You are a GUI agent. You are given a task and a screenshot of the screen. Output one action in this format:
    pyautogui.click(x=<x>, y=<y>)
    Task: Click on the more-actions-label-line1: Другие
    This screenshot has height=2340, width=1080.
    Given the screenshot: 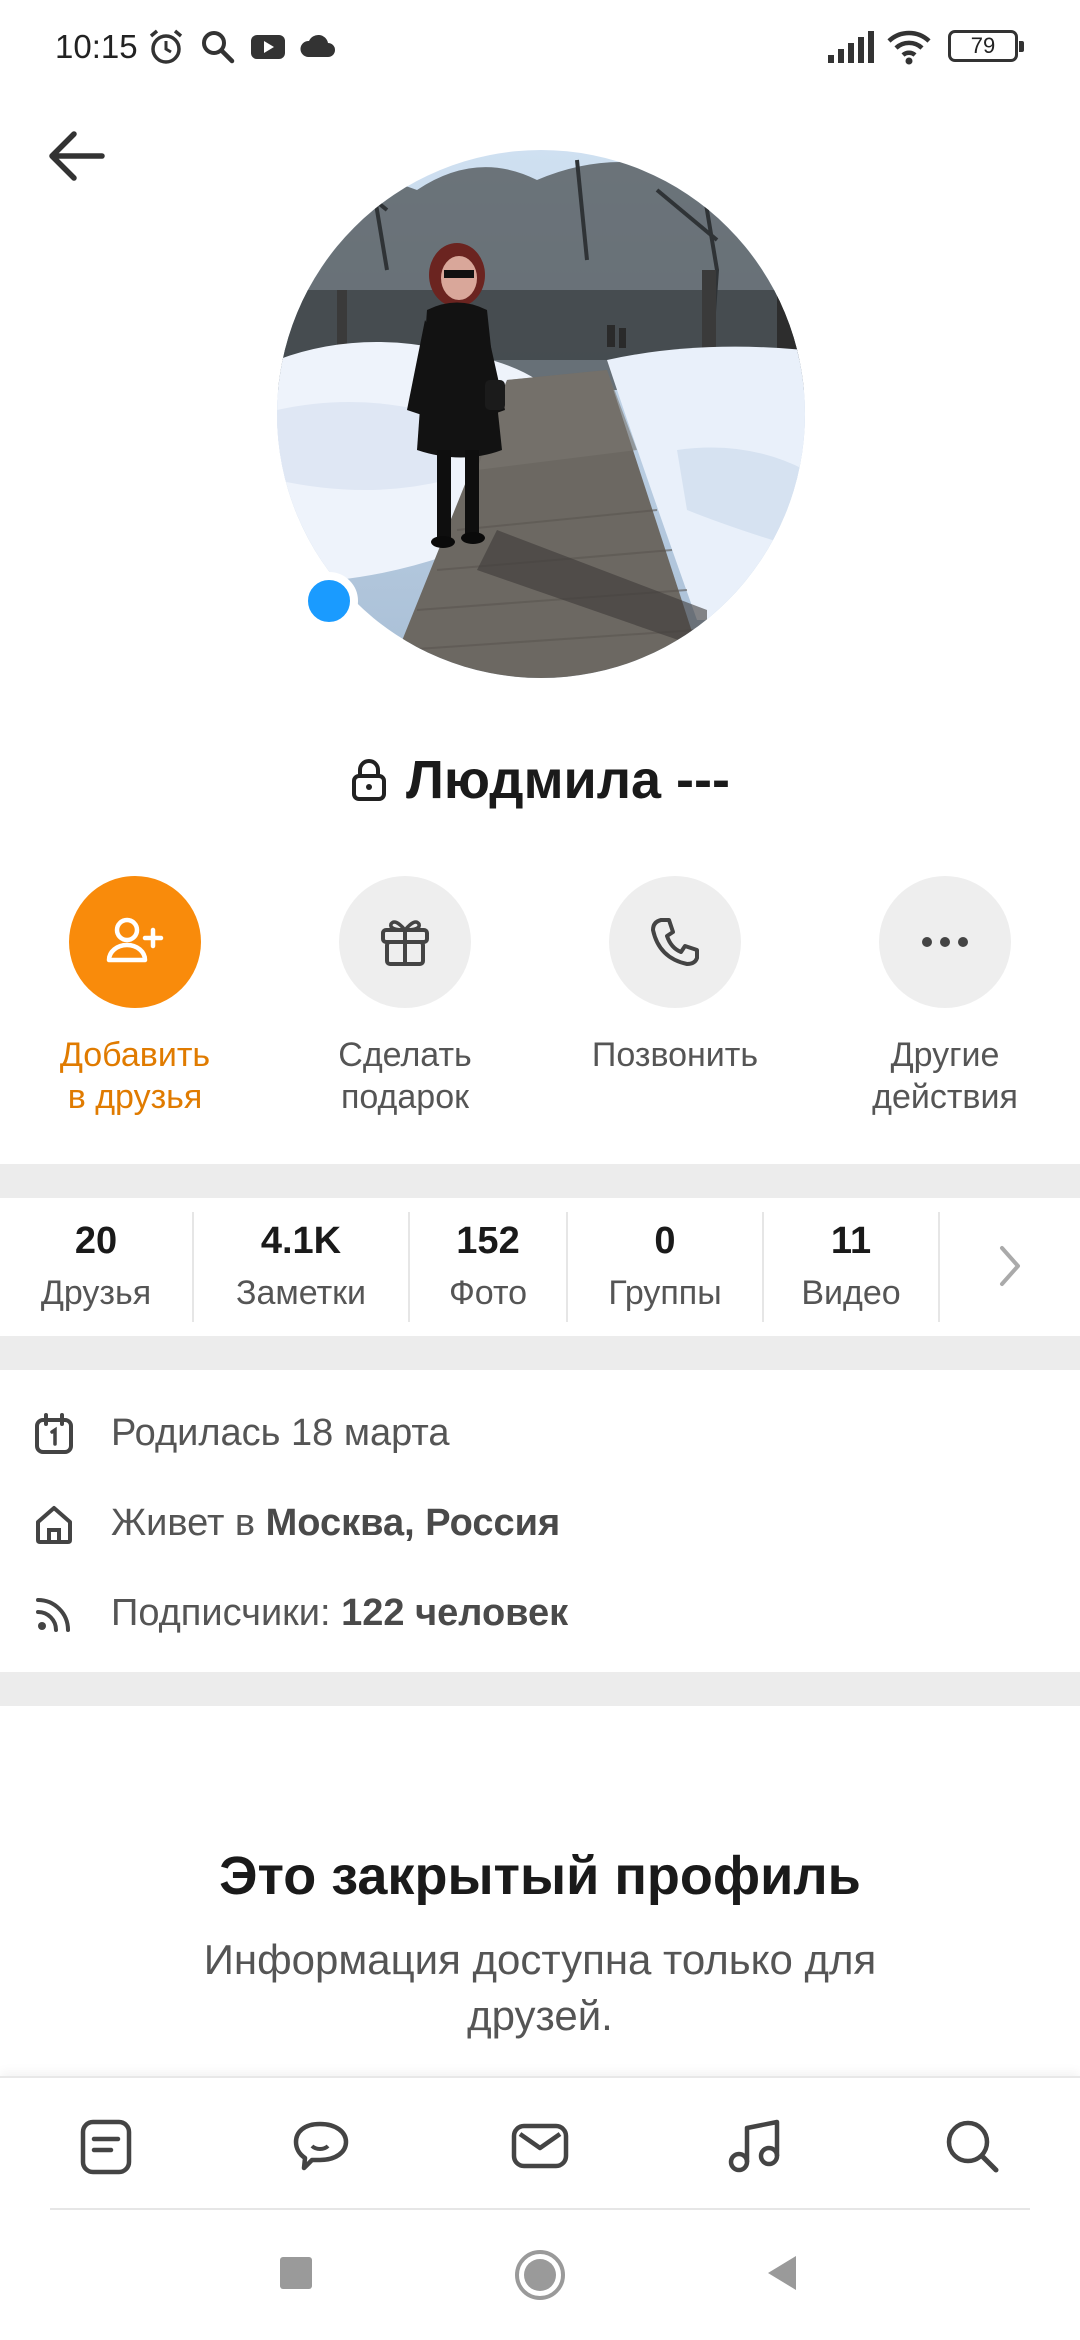 What is the action you would take?
    pyautogui.click(x=945, y=1055)
    